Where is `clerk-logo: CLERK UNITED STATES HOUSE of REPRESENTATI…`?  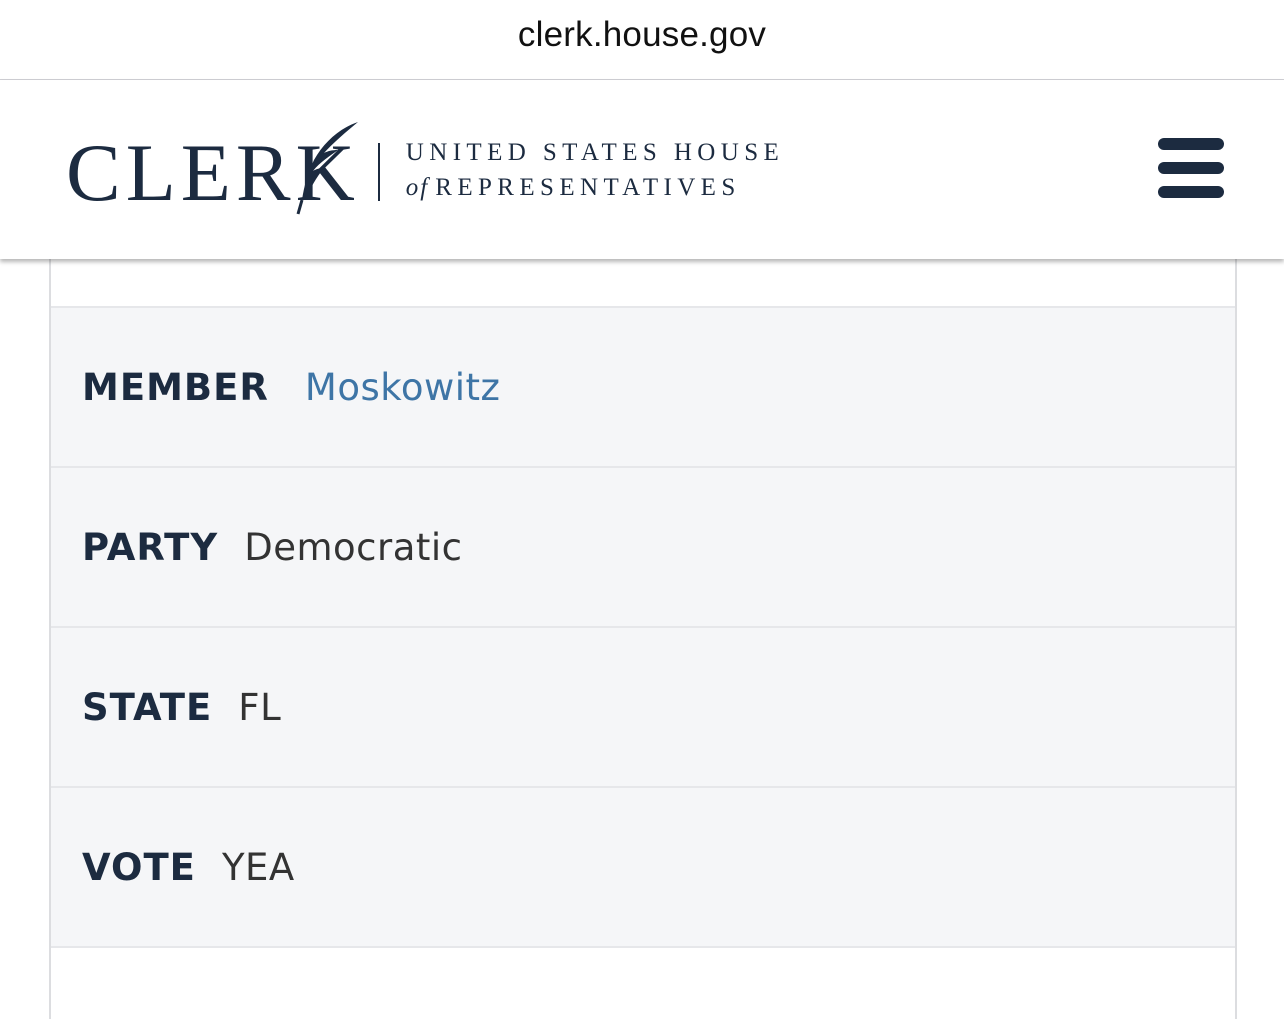
clerk-logo: CLERK UNITED STATES HOUSE of REPRESENTATI… is located at coordinates (425, 168).